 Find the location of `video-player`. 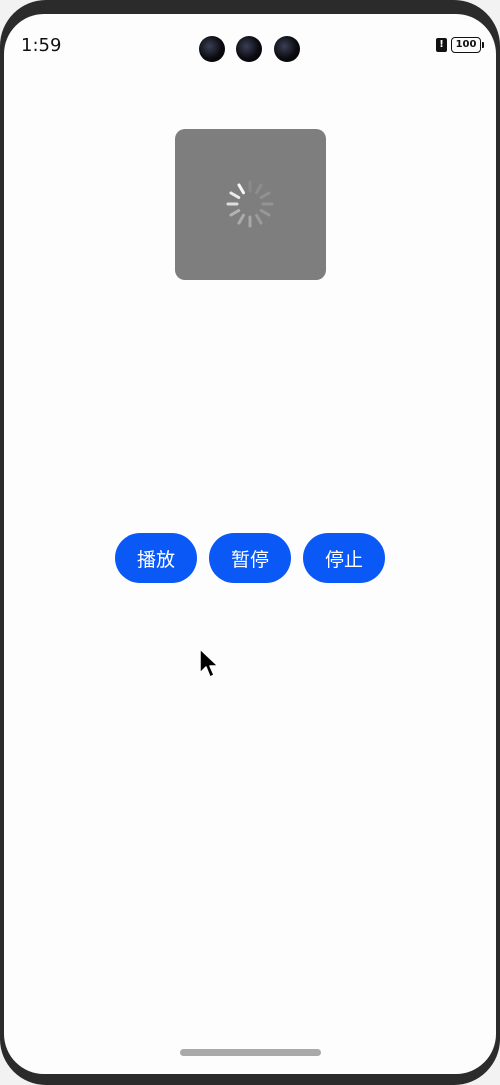

video-player is located at coordinates (250, 204).